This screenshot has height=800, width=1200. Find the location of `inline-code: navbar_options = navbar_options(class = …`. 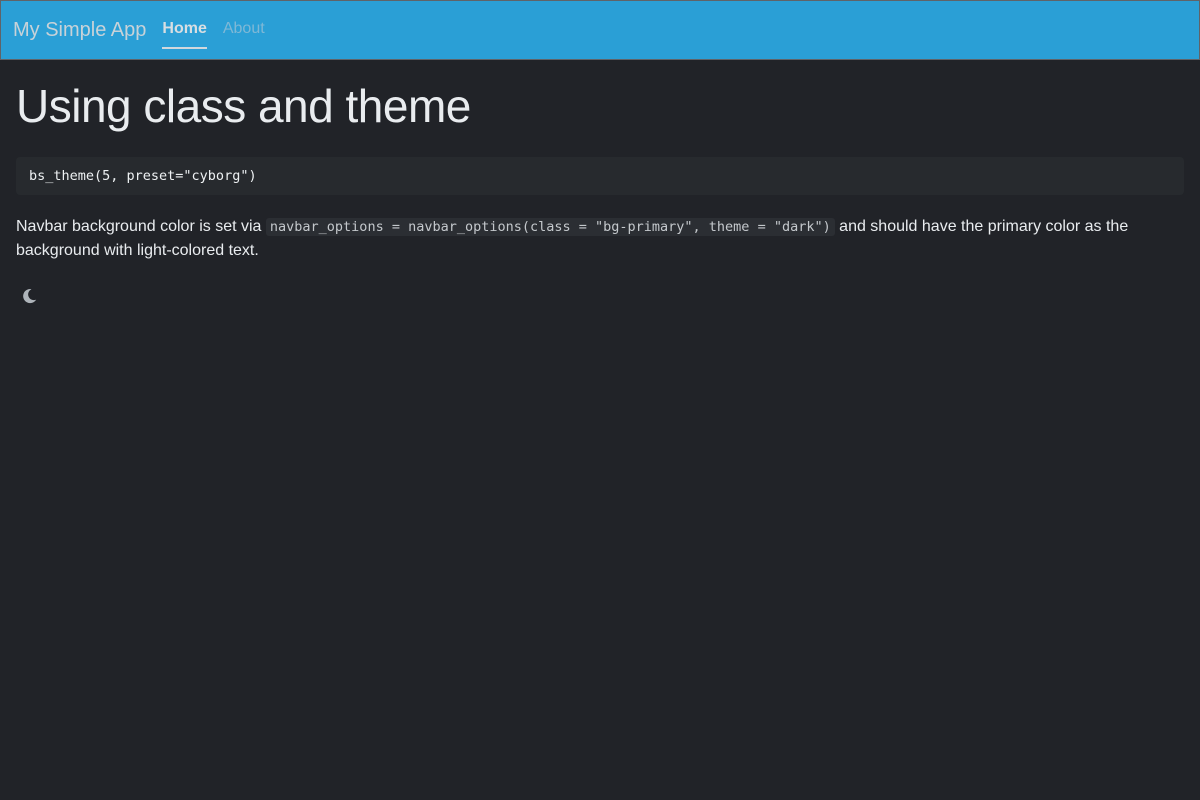

inline-code: navbar_options = navbar_options(class = … is located at coordinates (550, 227).